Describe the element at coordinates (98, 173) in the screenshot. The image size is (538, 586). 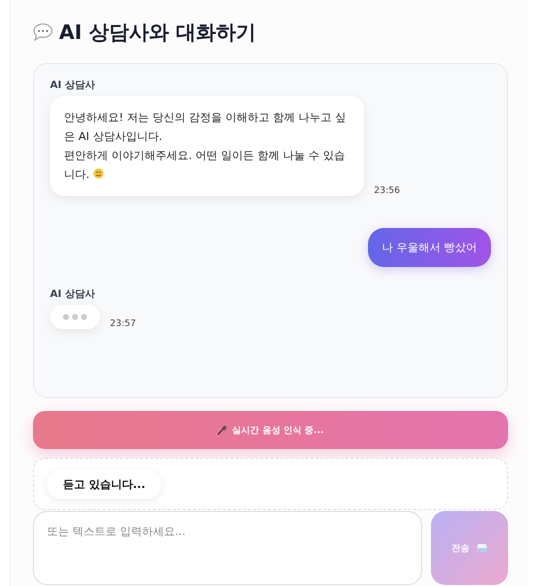
I see `smiley-icon` at that location.